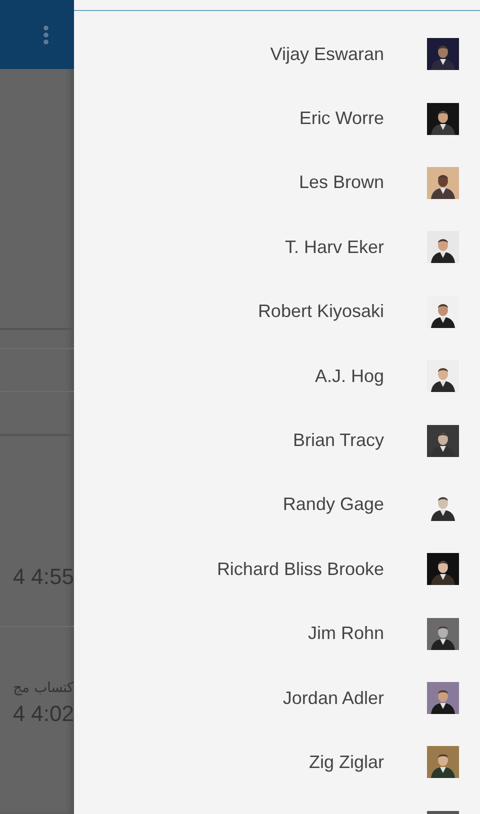  Describe the element at coordinates (277, 183) in the screenshot. I see `list-item: Les Brown` at that location.